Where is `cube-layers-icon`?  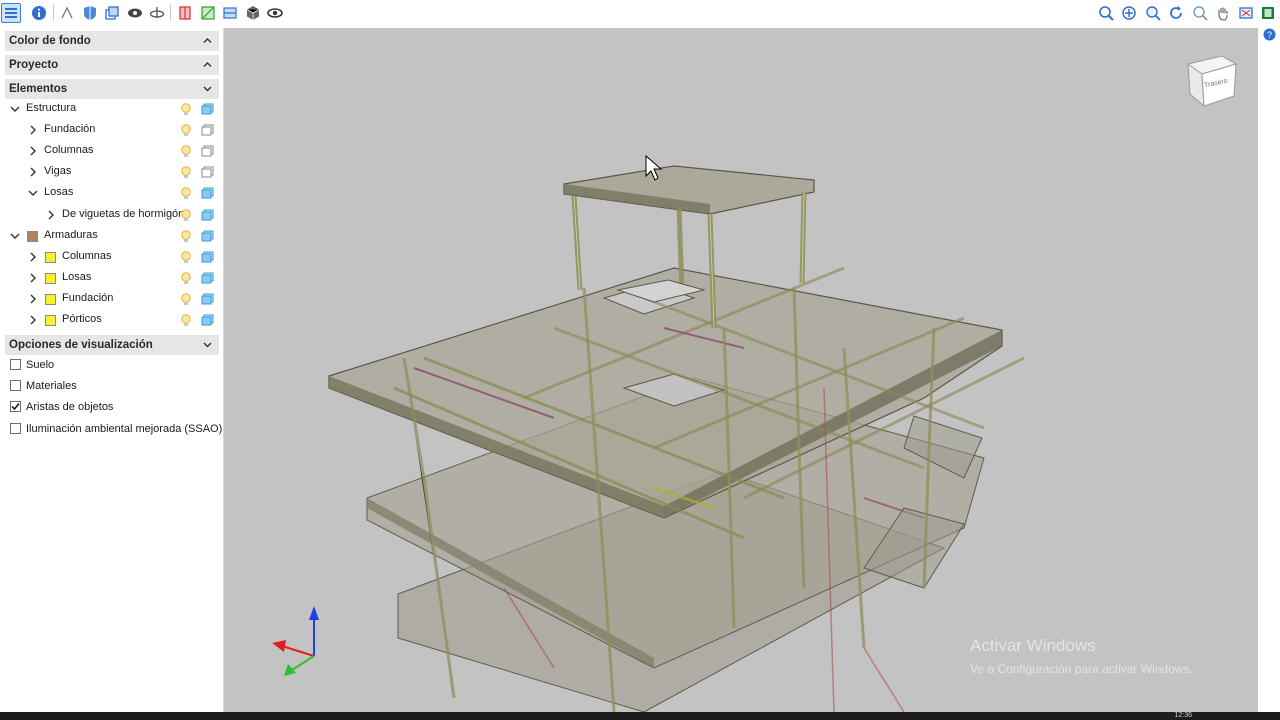 cube-layers-icon is located at coordinates (253, 13).